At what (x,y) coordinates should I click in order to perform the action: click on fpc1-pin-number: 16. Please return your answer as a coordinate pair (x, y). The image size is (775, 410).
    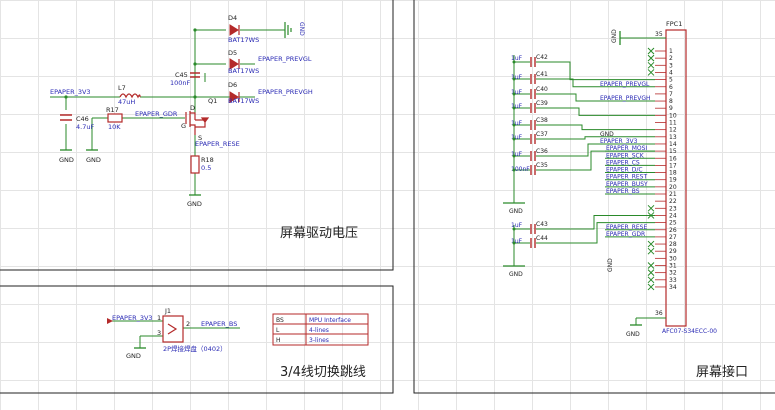
    Looking at the image, I should click on (673, 158).